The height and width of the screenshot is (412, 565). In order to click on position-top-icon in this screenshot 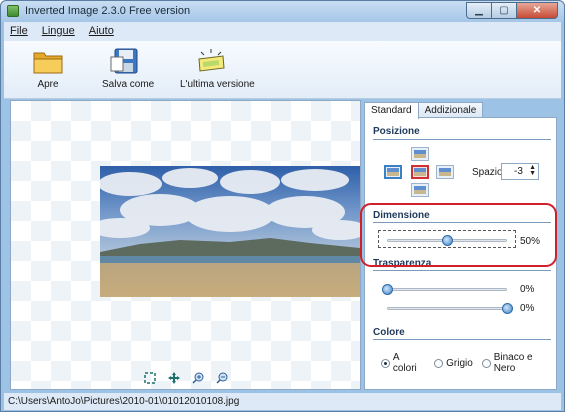, I will do `click(420, 154)`.